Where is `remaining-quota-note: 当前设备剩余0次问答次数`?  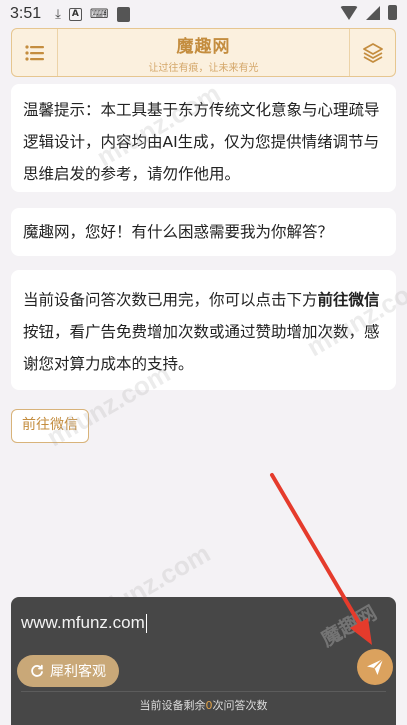 remaining-quota-note: 当前设备剩余0次问答次数 is located at coordinates (203, 705).